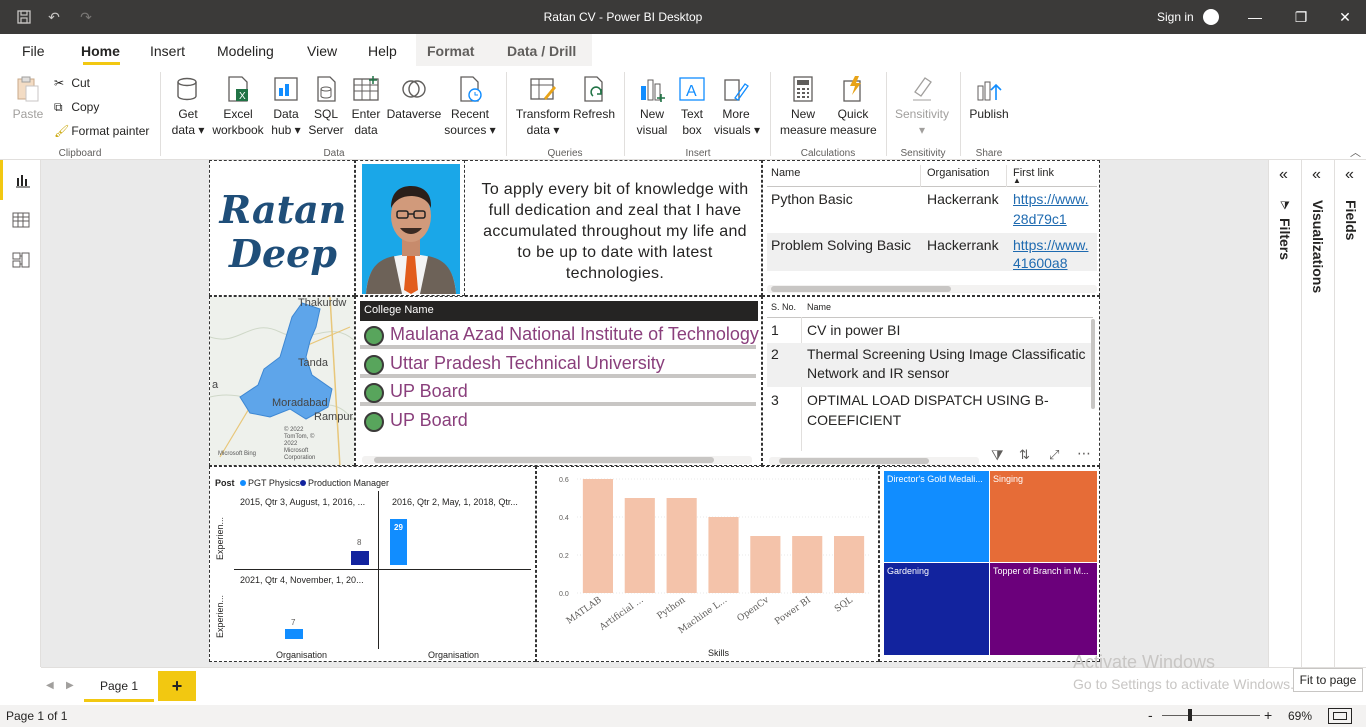  Describe the element at coordinates (1084, 453) in the screenshot. I see `more-options-icon: ⋯` at that location.